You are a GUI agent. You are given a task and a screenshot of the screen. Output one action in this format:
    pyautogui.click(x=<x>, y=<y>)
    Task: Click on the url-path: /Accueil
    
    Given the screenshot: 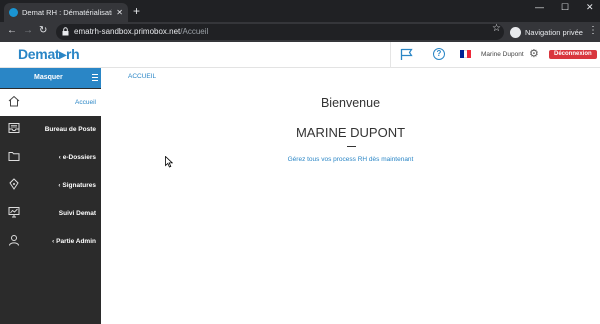 What is the action you would take?
    pyautogui.click(x=194, y=31)
    